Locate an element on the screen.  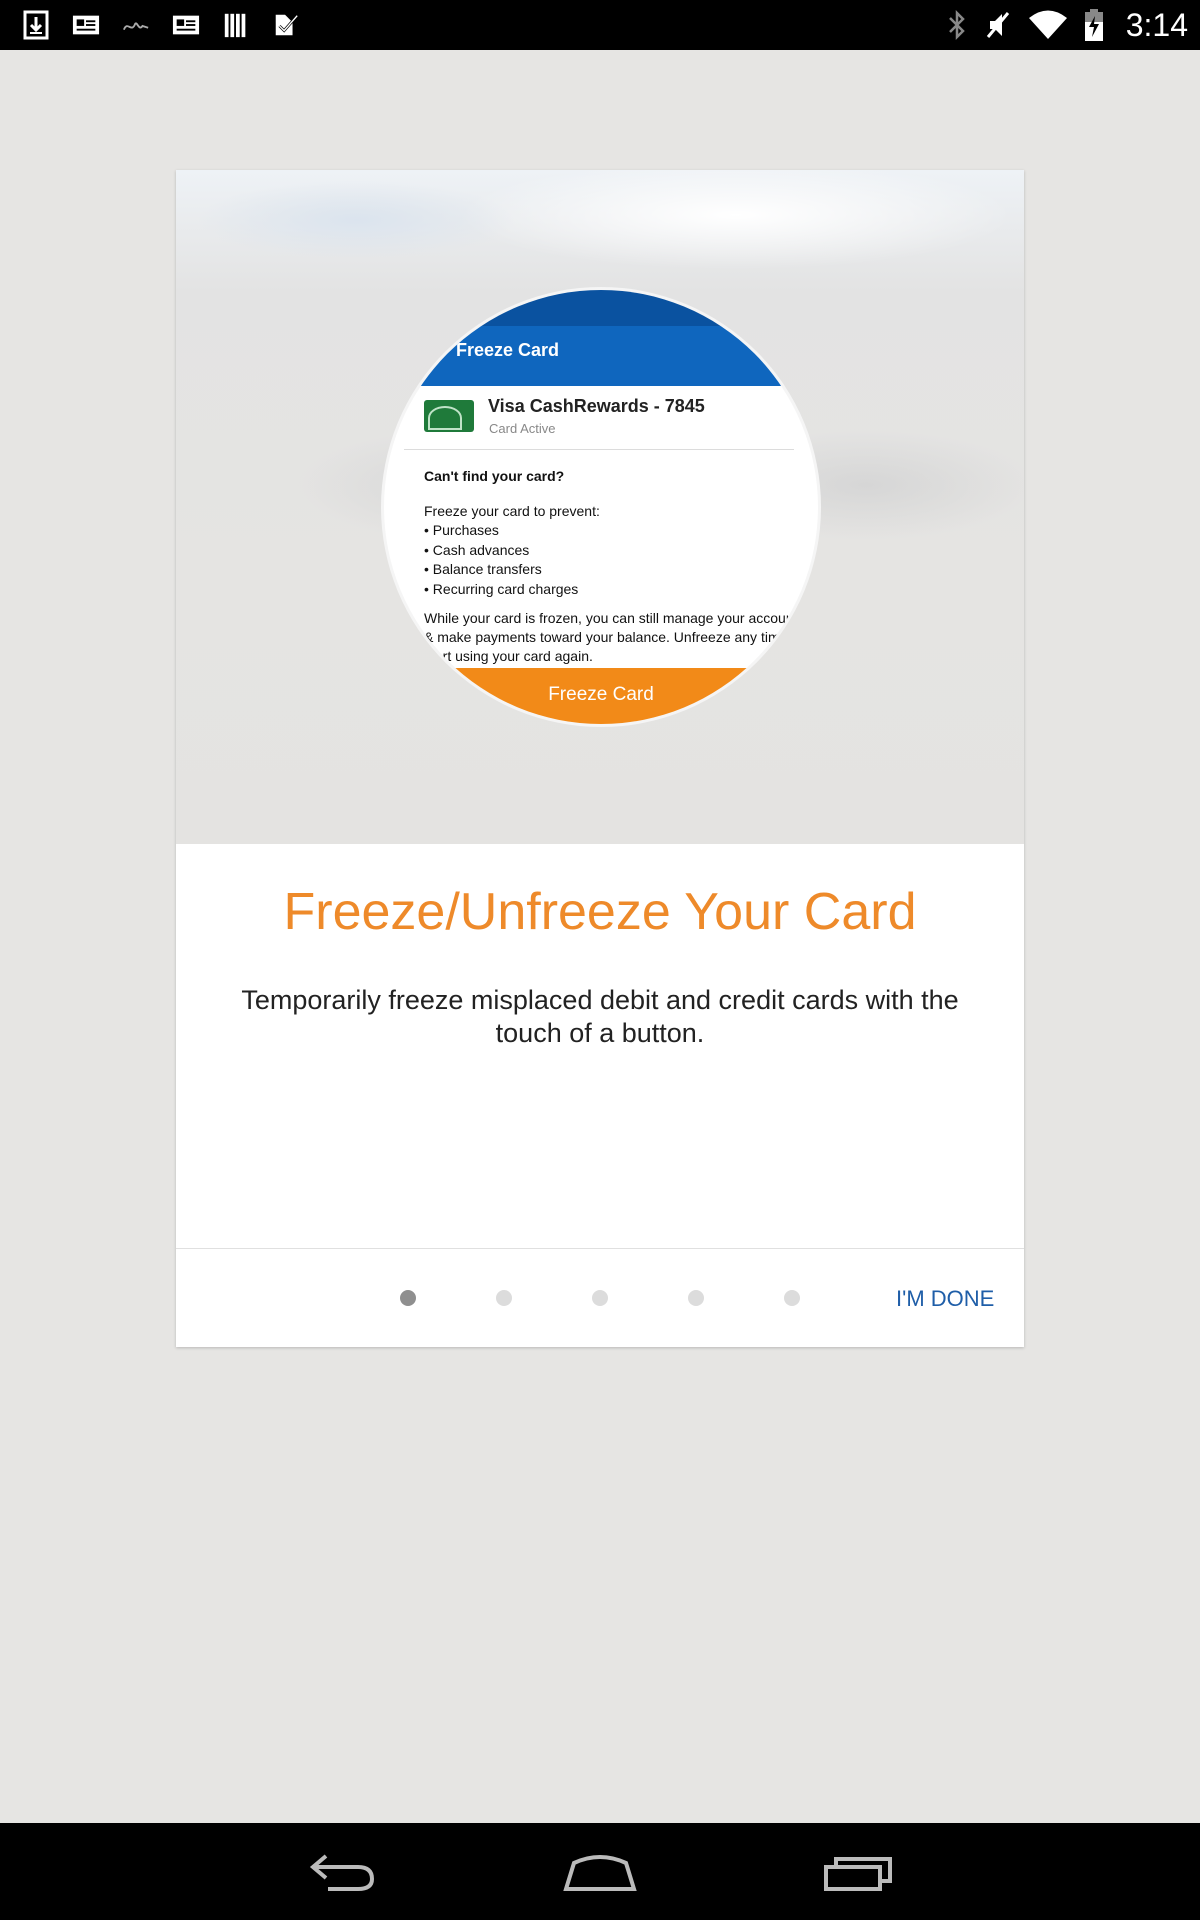
preview-prevent-intro: Freeze your card to prevent: is located at coordinates (512, 511).